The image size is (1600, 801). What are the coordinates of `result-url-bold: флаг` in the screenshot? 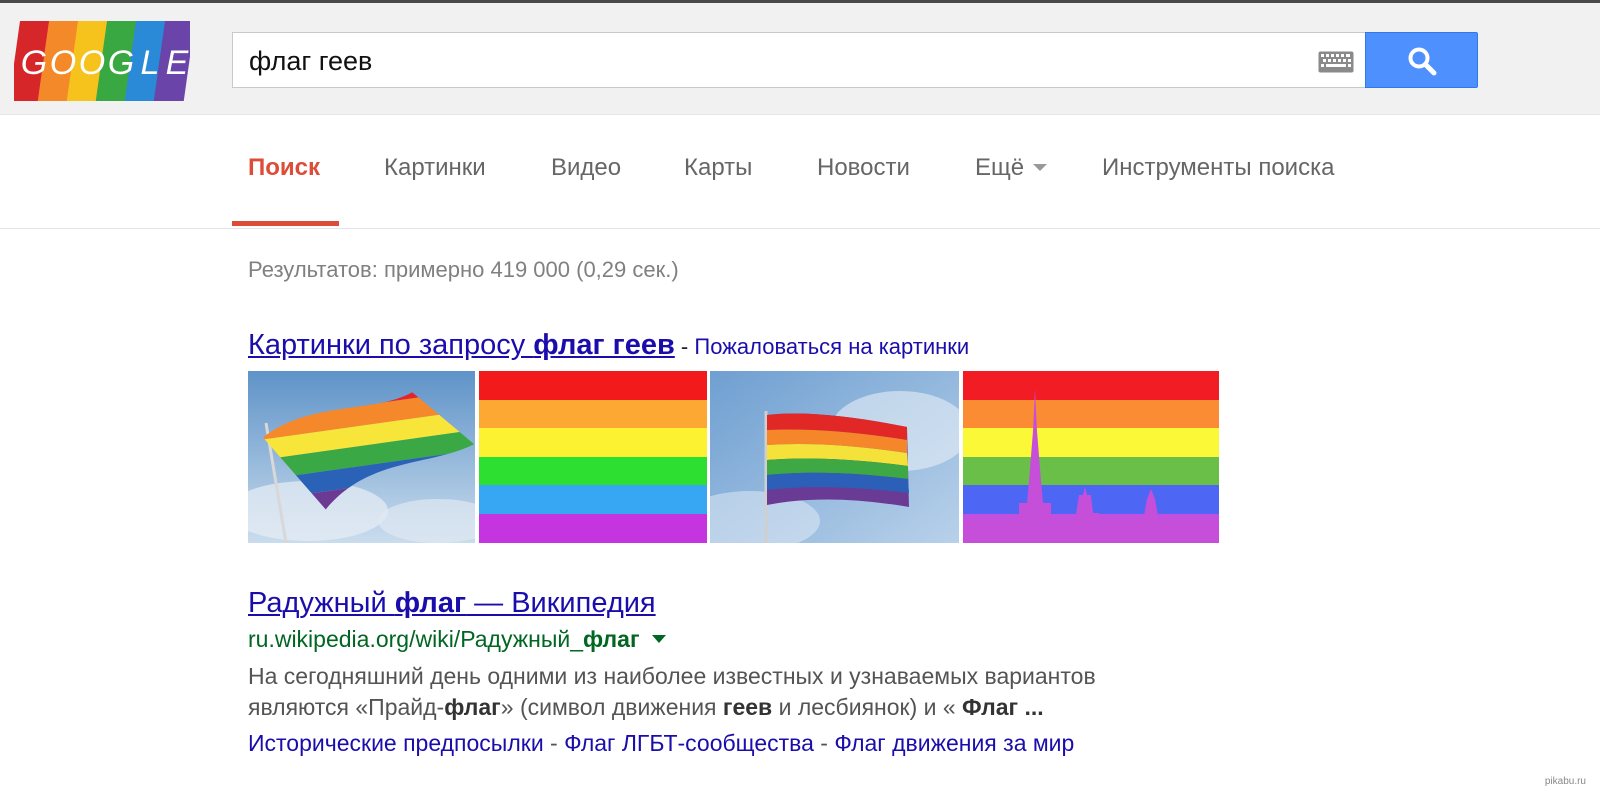 It's located at (611, 639).